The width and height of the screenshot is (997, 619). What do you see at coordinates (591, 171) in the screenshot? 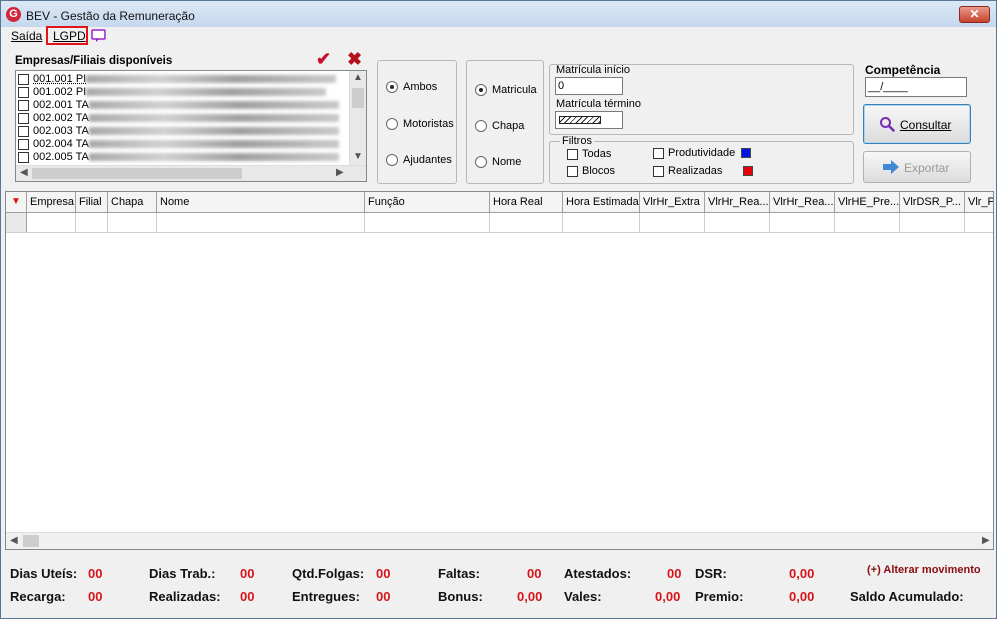
I see `filtro-blocos: Blocos` at bounding box center [591, 171].